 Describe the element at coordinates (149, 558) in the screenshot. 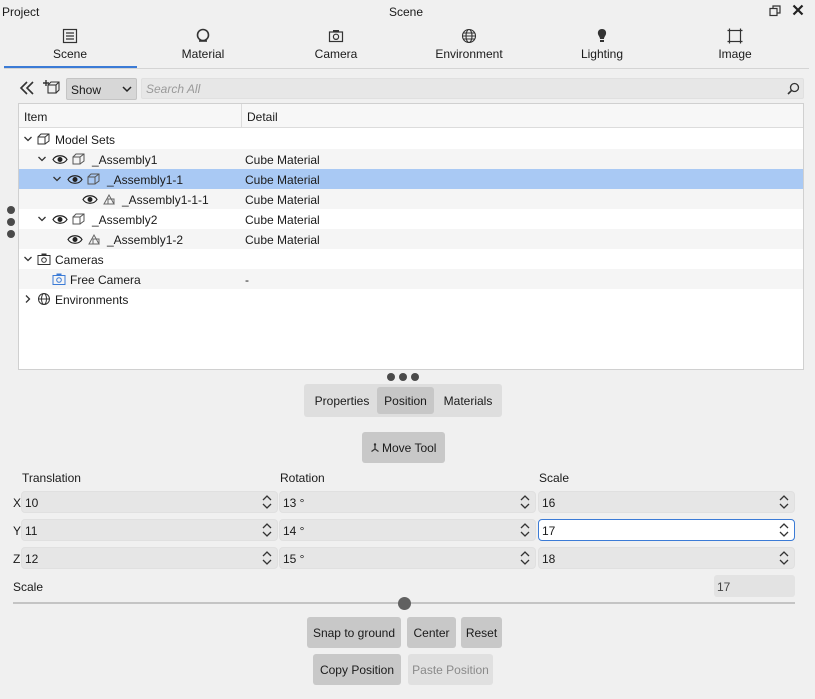

I see `translation-z-field: 12` at that location.